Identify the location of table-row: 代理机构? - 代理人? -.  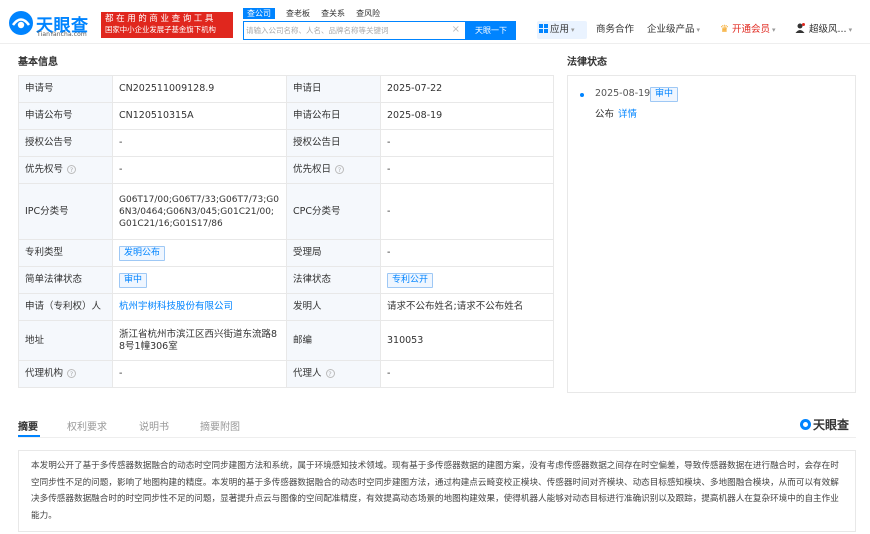
(286, 374).